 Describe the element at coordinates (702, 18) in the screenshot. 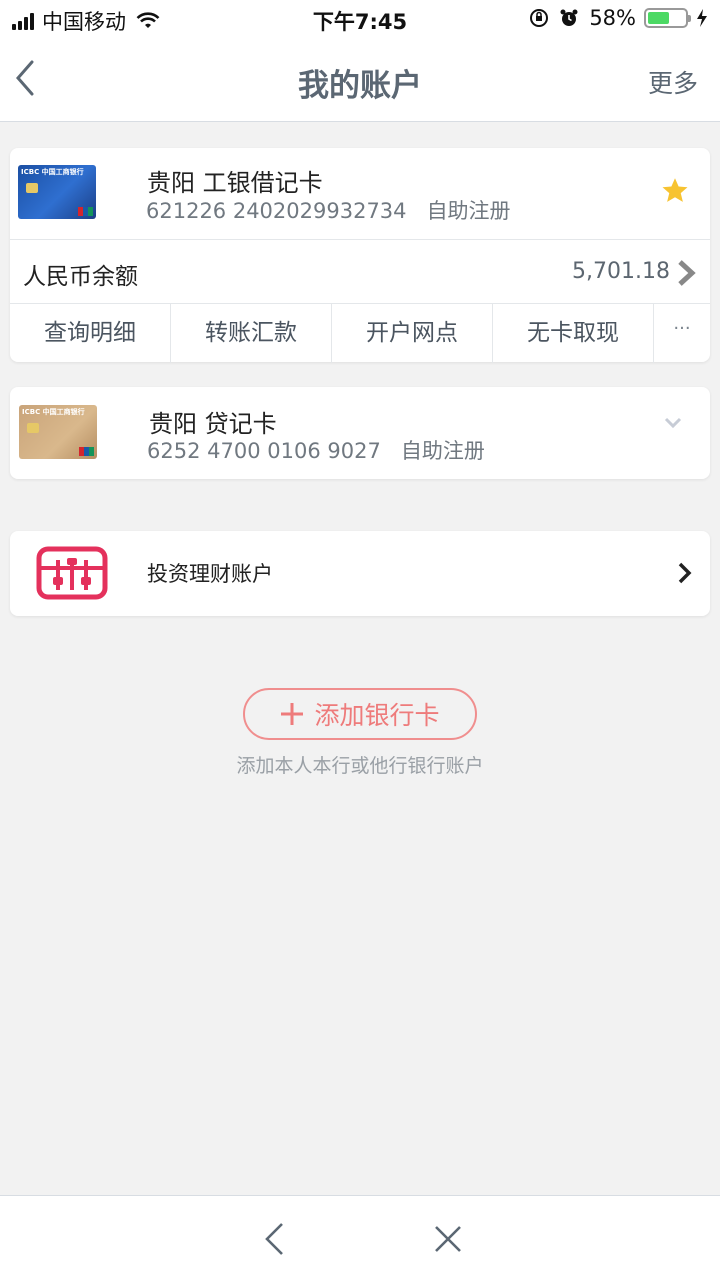

I see `charging-icon` at that location.